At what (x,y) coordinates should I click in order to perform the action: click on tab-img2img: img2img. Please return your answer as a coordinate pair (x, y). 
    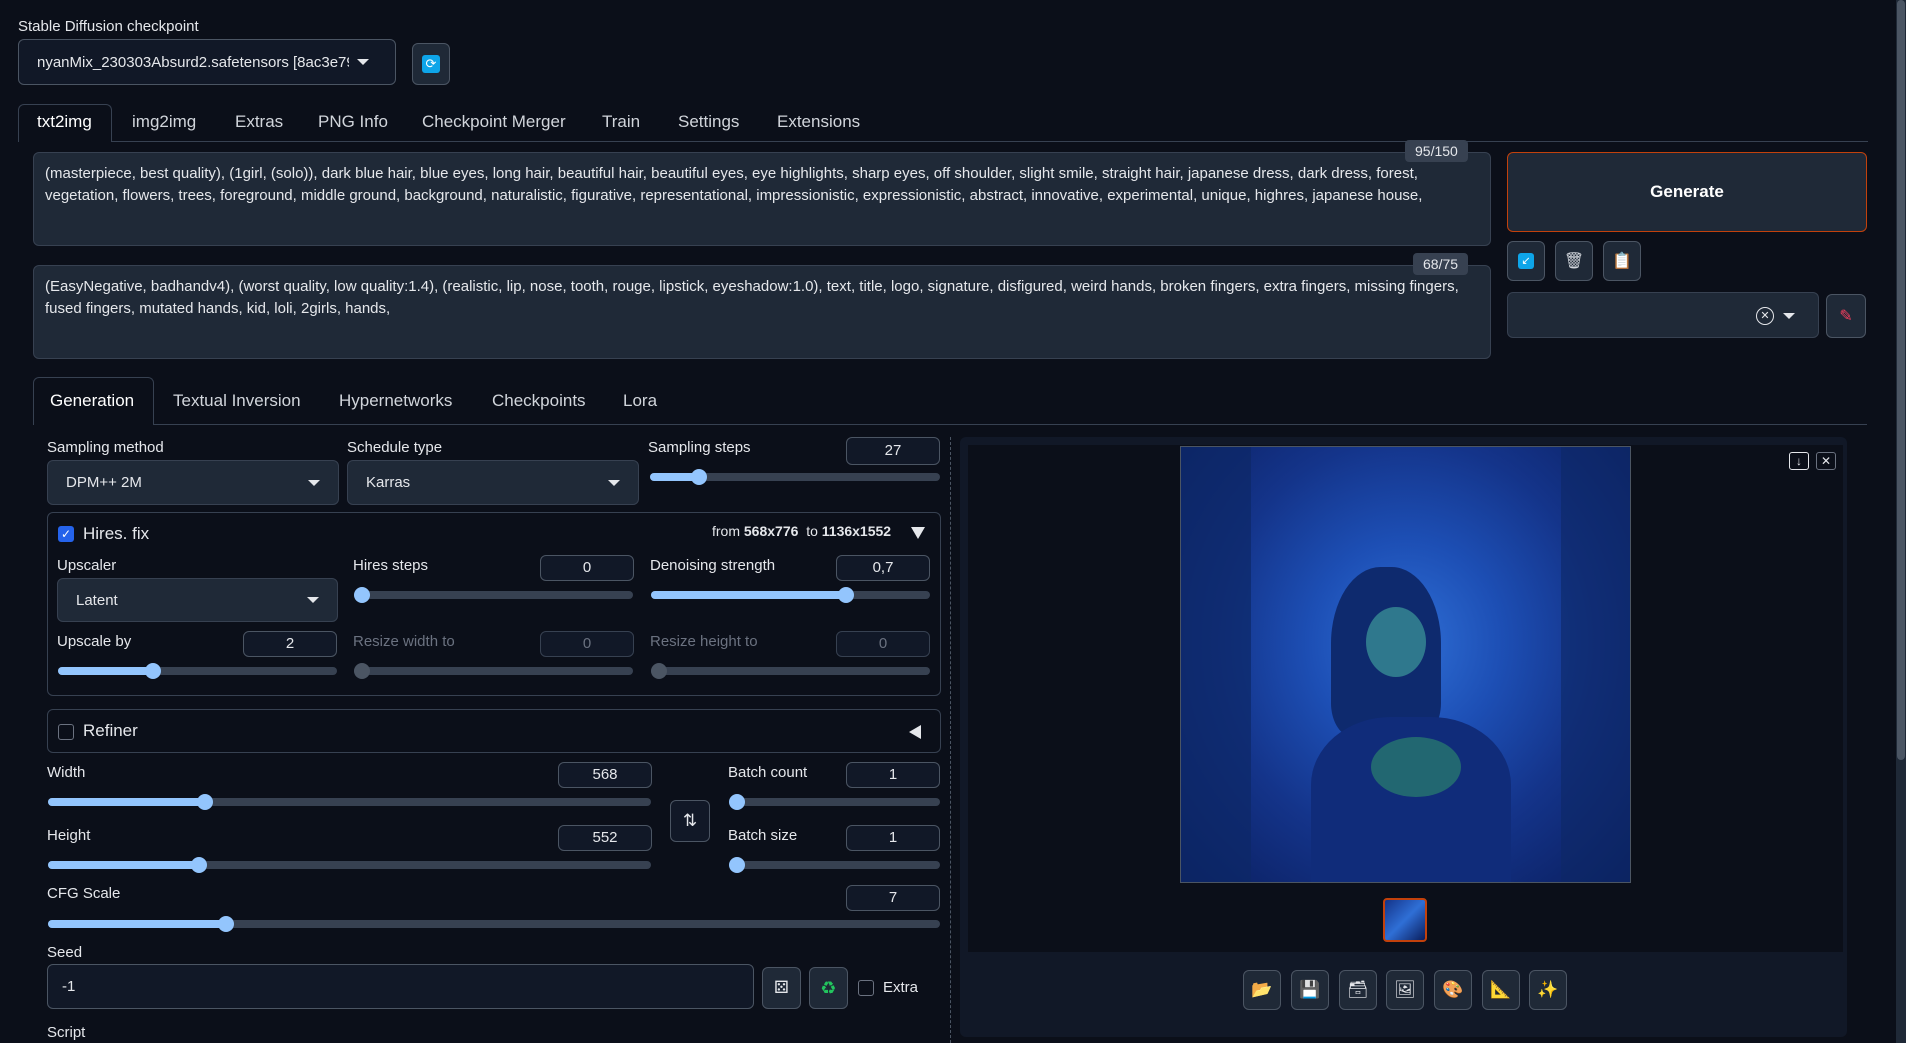
    Looking at the image, I should click on (164, 122).